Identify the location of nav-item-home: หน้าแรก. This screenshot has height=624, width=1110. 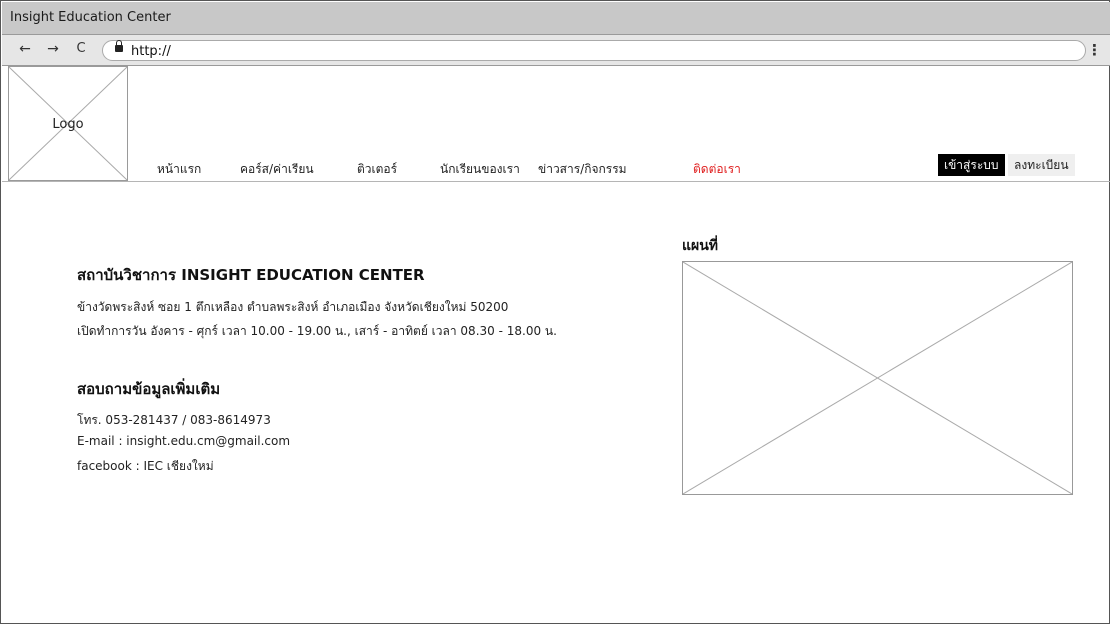
(179, 169).